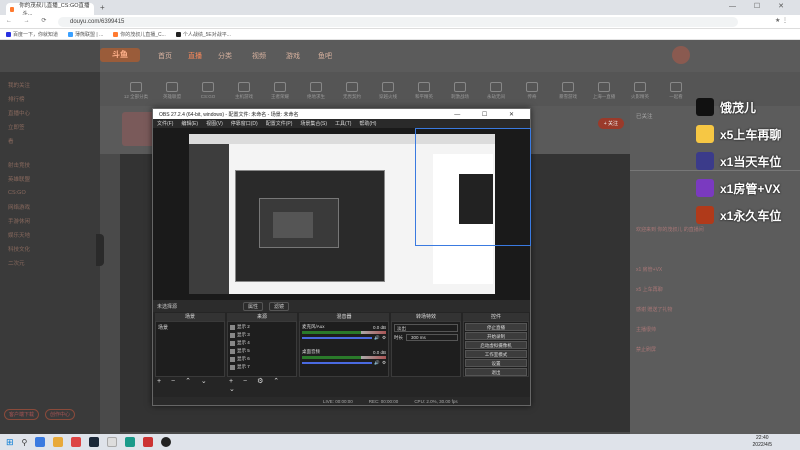 This screenshot has height=450, width=800. Describe the element at coordinates (781, 20) in the screenshot. I see `profile-icon: ★ ⋮` at that location.